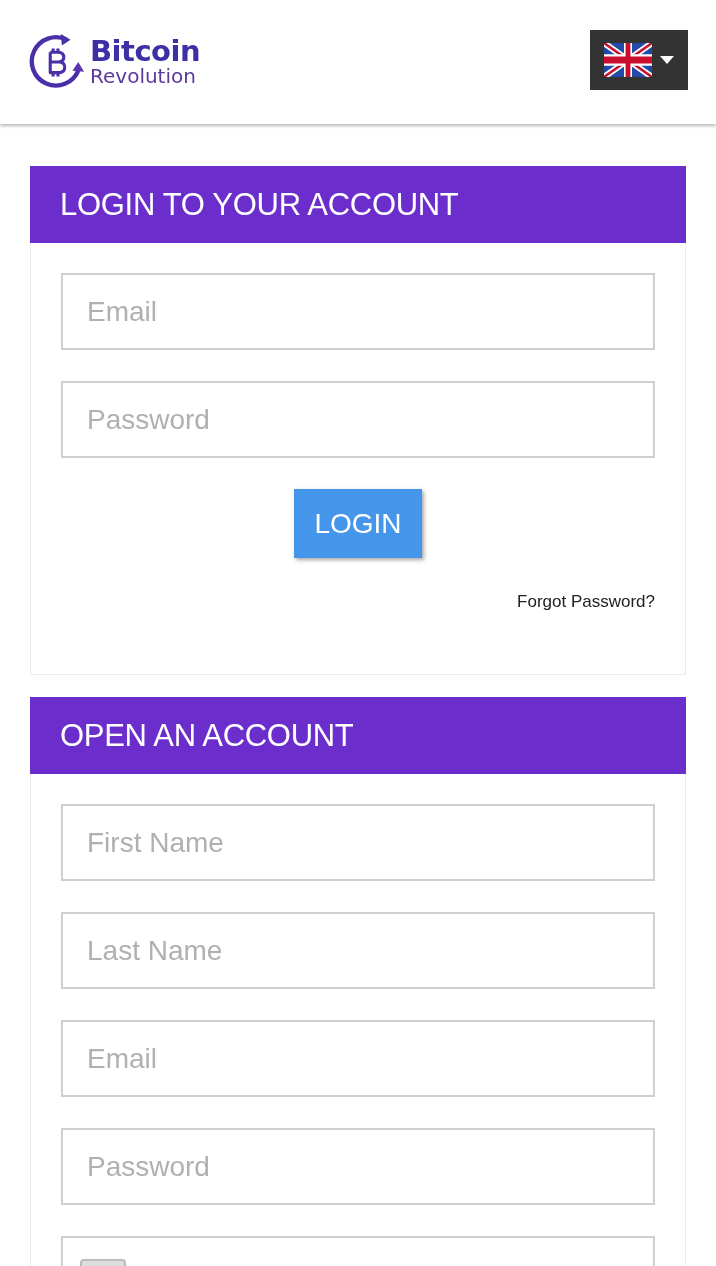  Describe the element at coordinates (358, 735) in the screenshot. I see `card-title: OPEN AN ACCOUNT` at that location.